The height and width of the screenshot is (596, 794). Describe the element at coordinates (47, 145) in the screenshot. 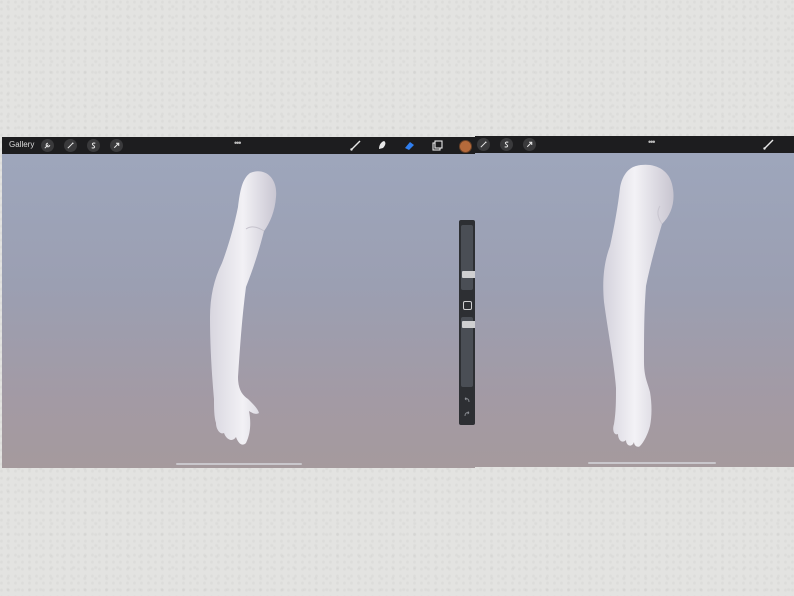

I see `wrench-icon` at that location.